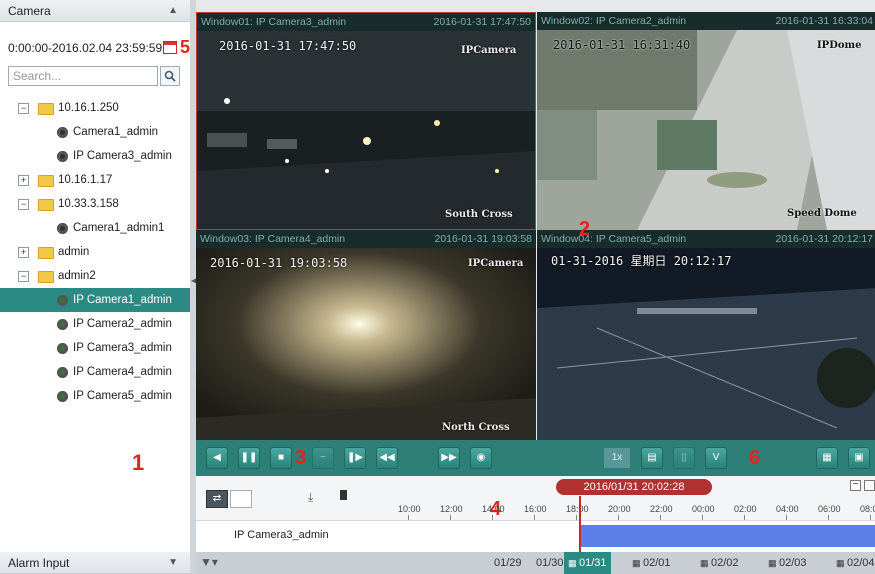 The width and height of the screenshot is (875, 574). What do you see at coordinates (95, 324) in the screenshot?
I see `tree-camera: IP Camera2_admin` at bounding box center [95, 324].